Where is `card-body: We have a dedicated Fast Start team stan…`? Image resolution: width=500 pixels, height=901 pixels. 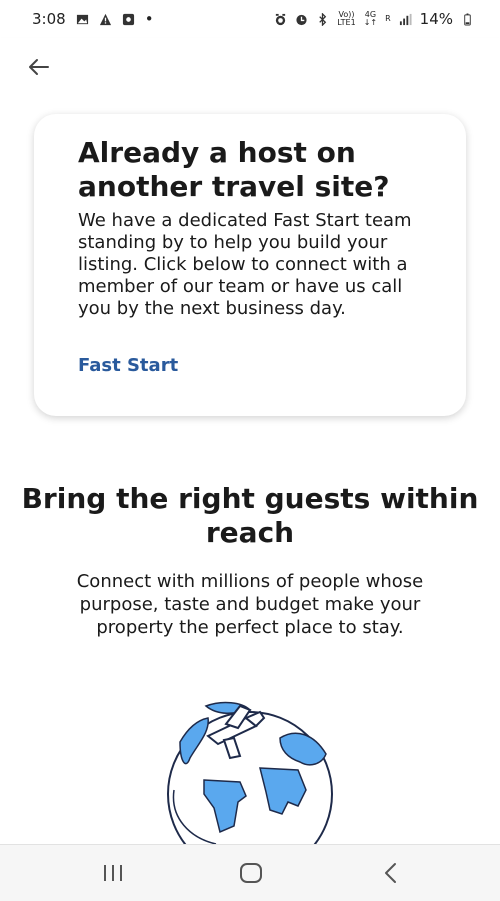
card-body: We have a dedicated Fast Start team stan… is located at coordinates (245, 264).